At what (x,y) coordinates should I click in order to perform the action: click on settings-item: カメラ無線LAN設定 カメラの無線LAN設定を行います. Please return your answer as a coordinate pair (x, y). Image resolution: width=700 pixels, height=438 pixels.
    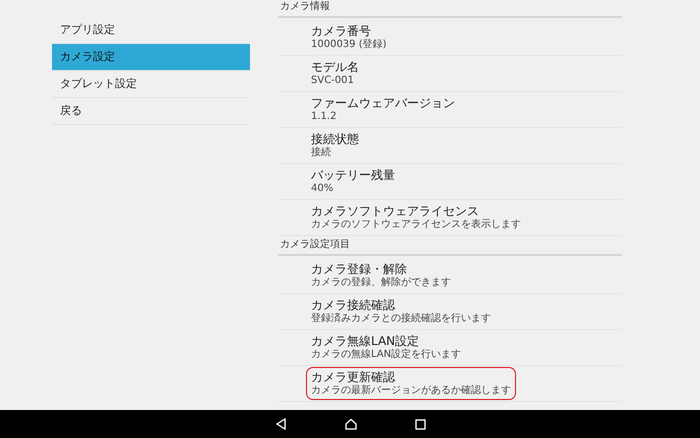
    Looking at the image, I should click on (386, 347).